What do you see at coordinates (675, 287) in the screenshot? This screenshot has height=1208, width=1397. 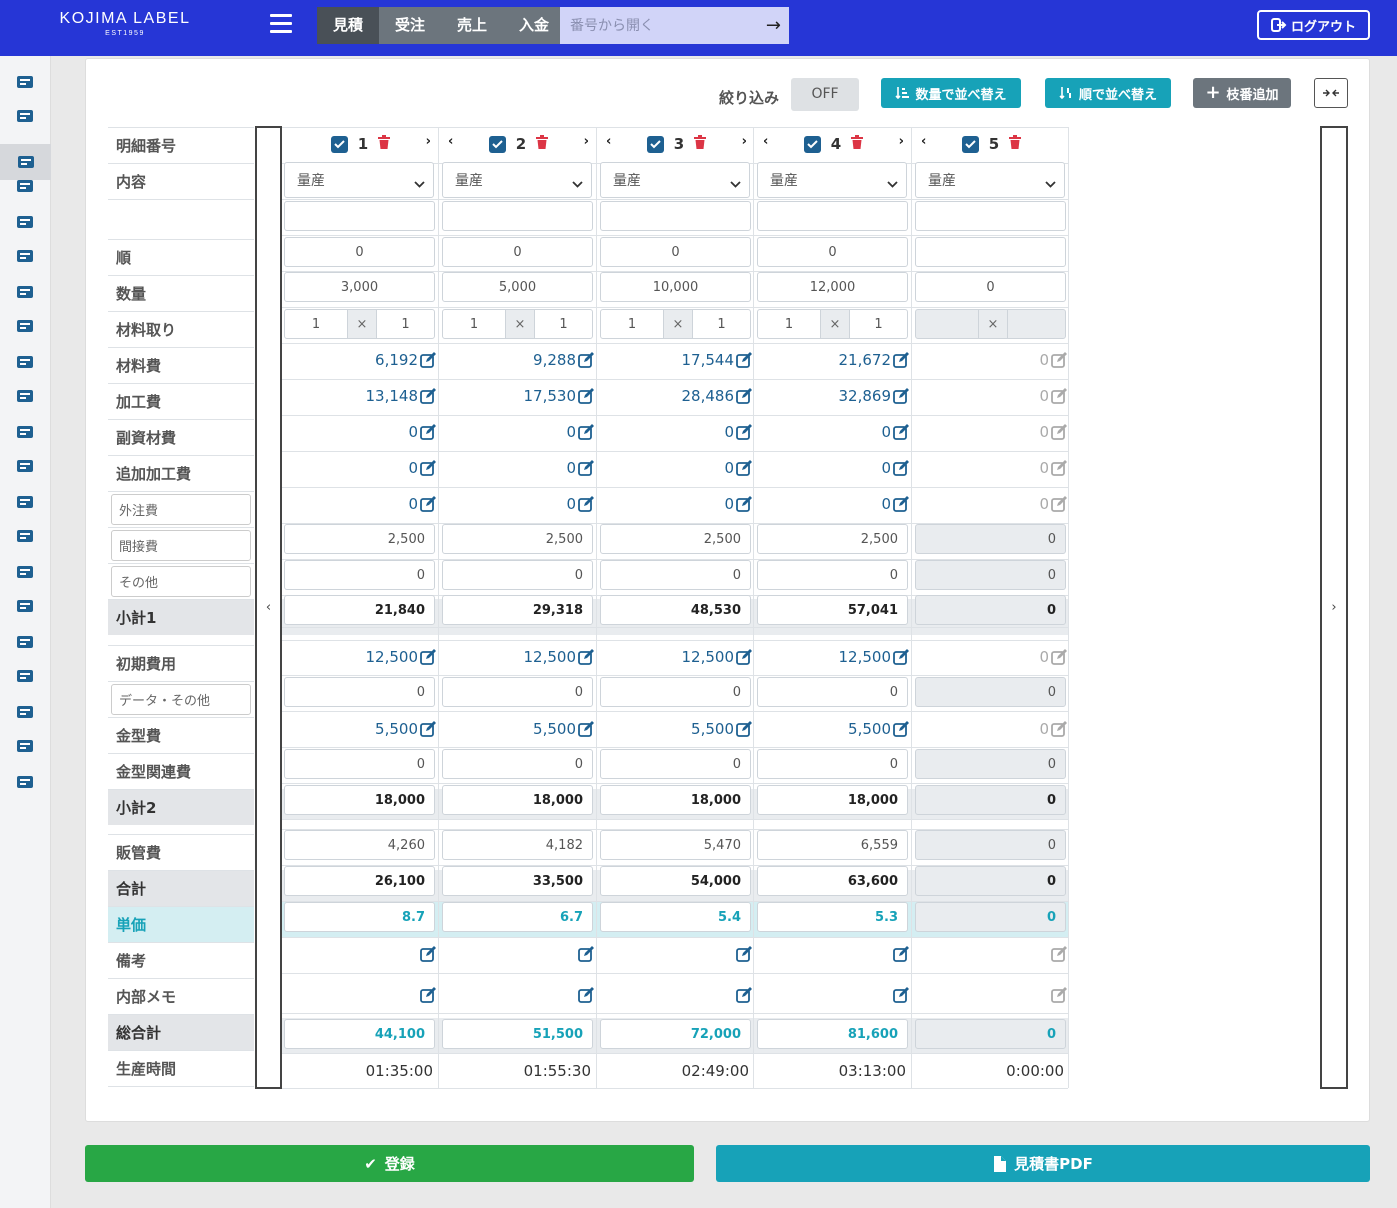 I see `quantity-input: 10,000` at bounding box center [675, 287].